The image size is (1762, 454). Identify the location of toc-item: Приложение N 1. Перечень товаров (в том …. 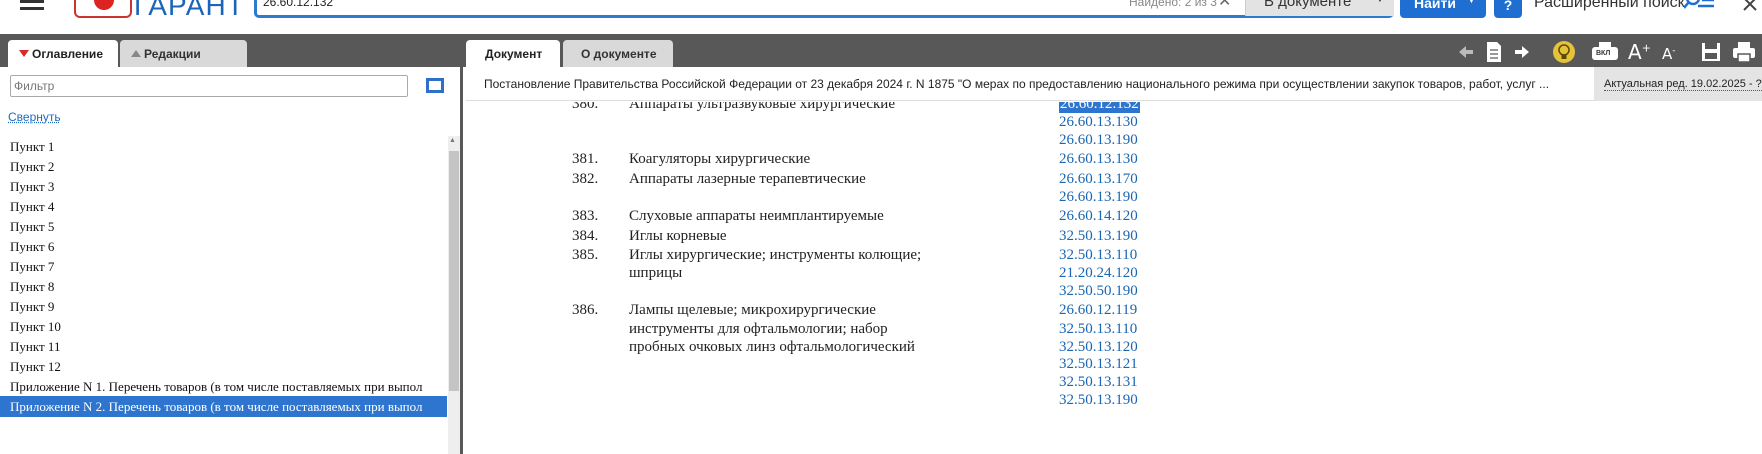
(223, 386).